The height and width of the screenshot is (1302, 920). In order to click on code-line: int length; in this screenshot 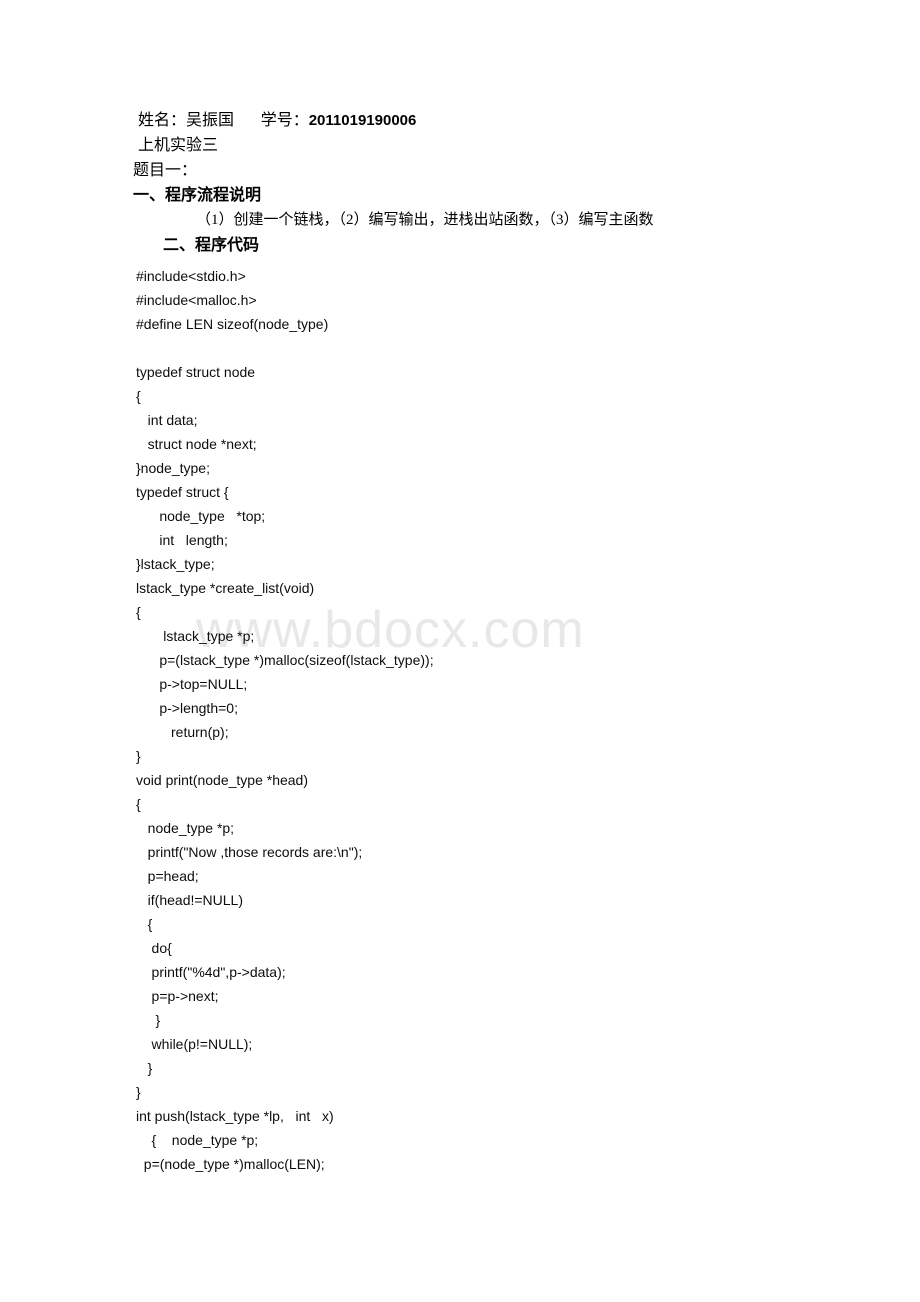, I will do `click(182, 540)`.